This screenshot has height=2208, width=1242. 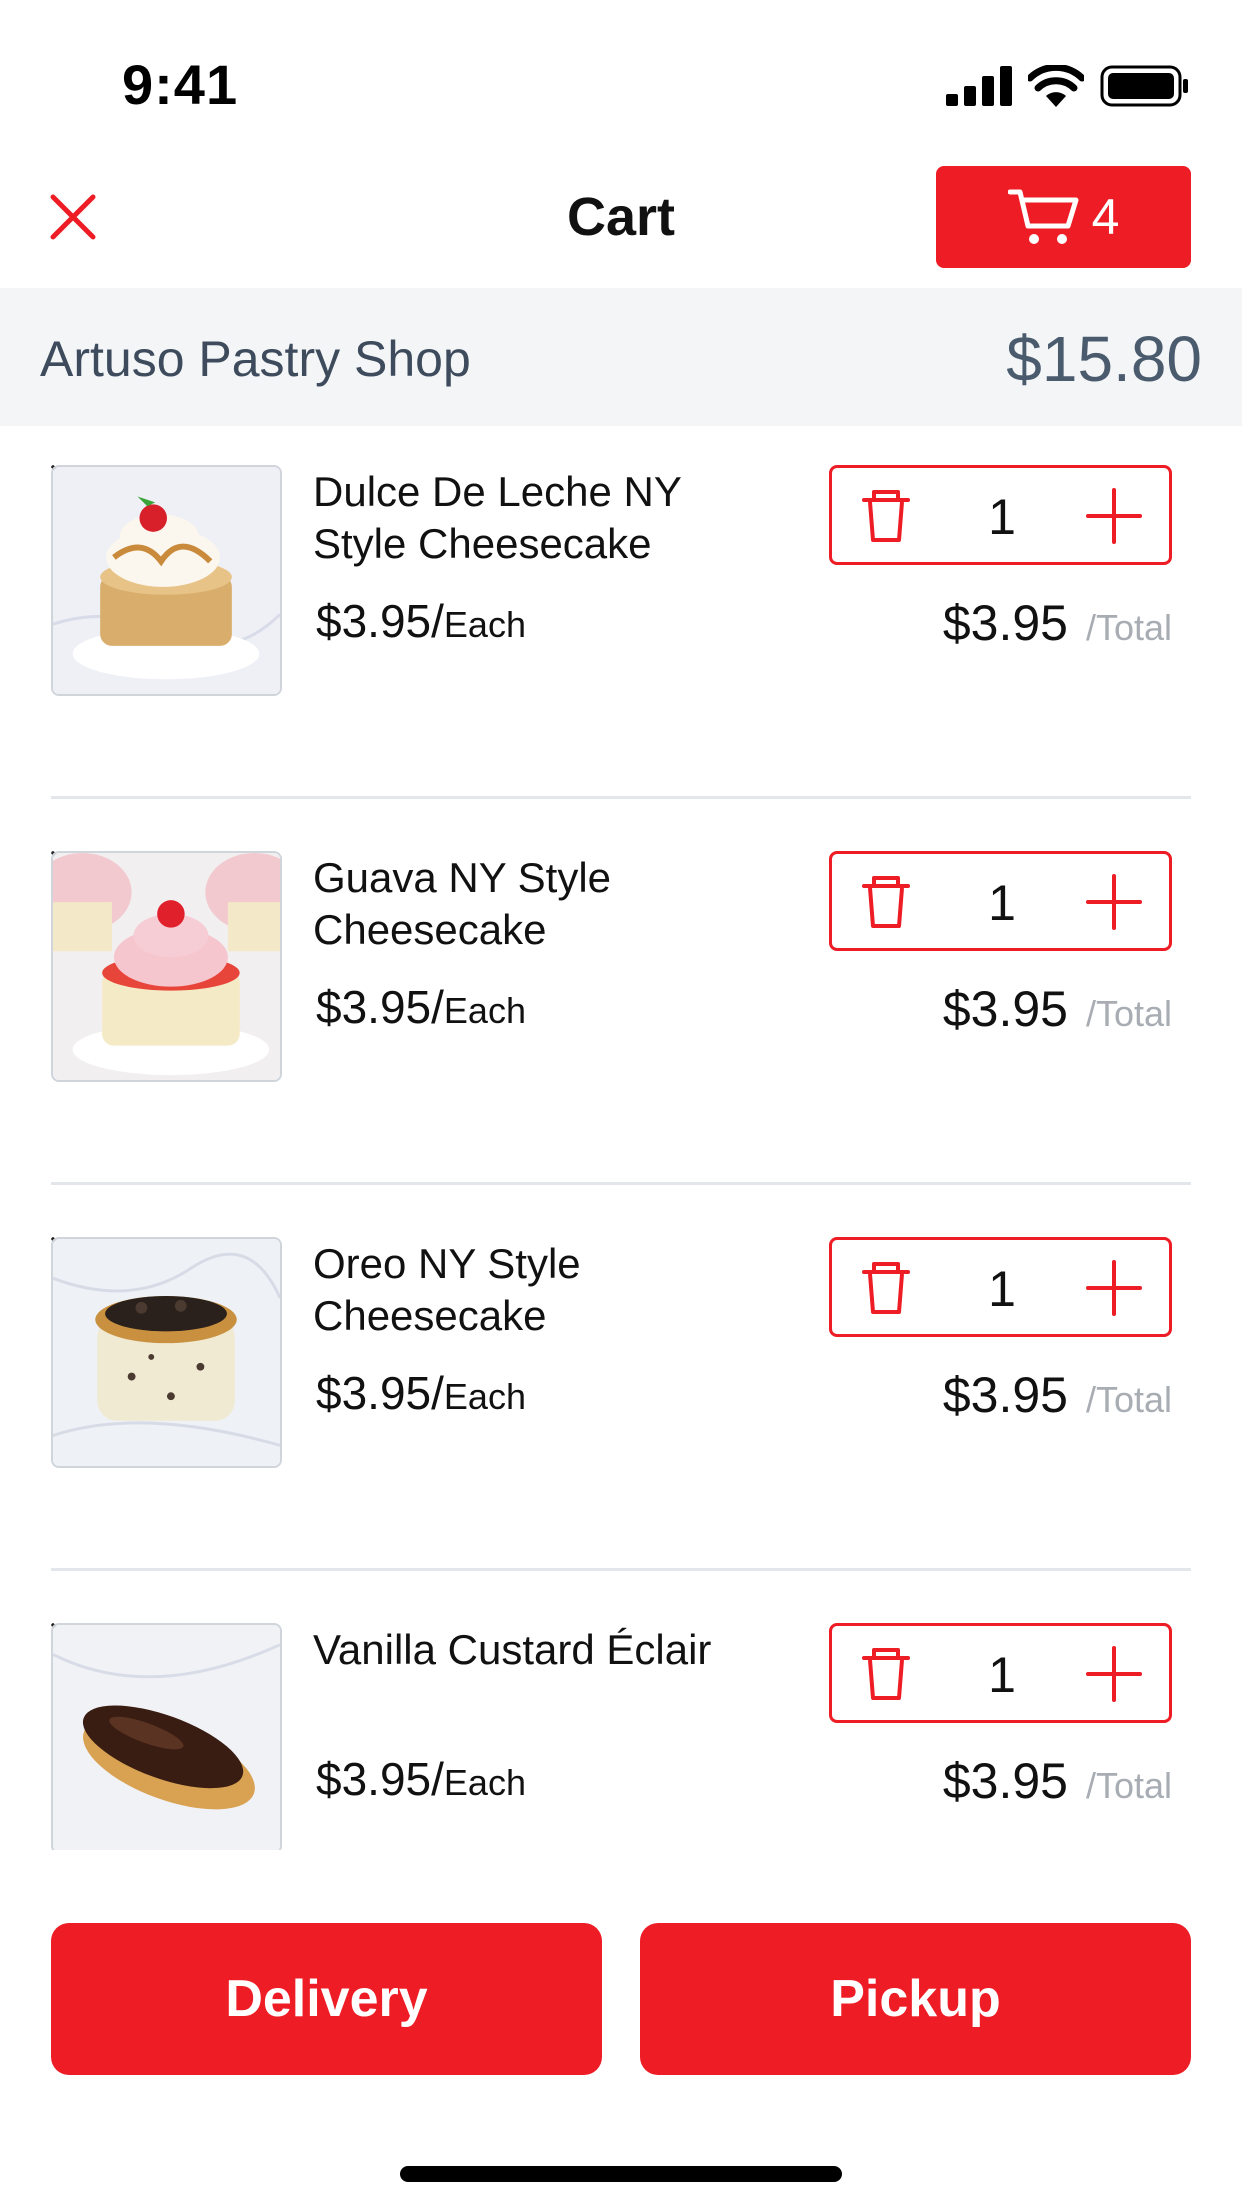 I want to click on header: Cart 4, so click(x=621, y=219).